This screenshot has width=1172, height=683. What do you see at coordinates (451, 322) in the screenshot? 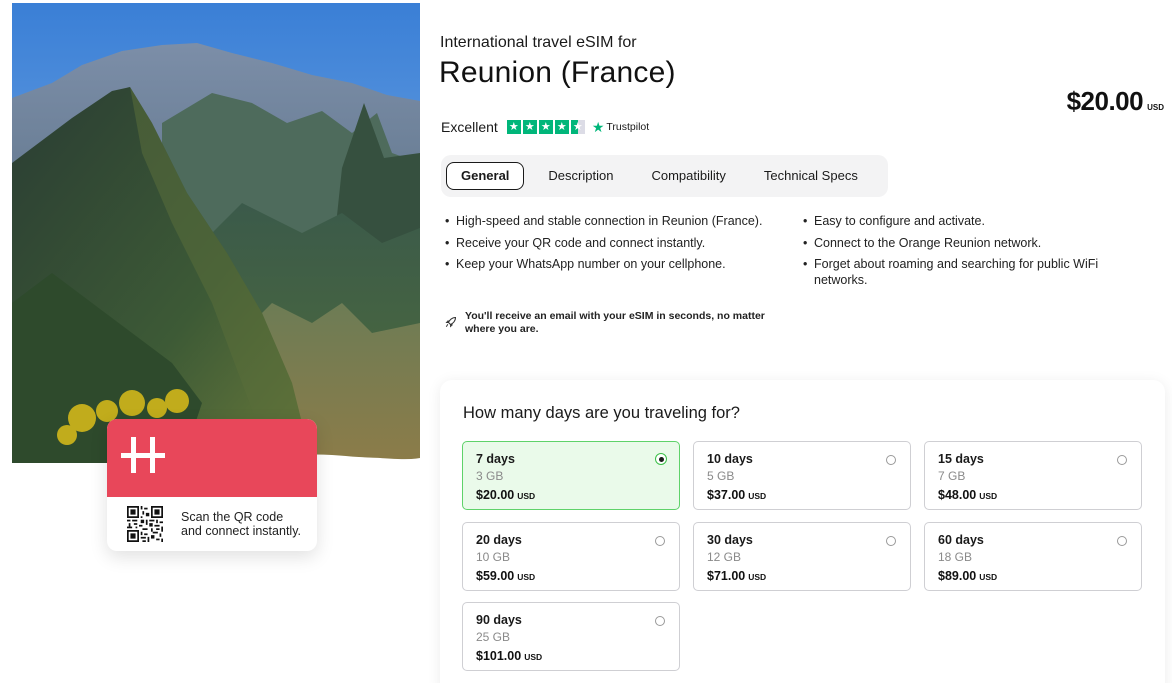
I see `rocket-icon` at bounding box center [451, 322].